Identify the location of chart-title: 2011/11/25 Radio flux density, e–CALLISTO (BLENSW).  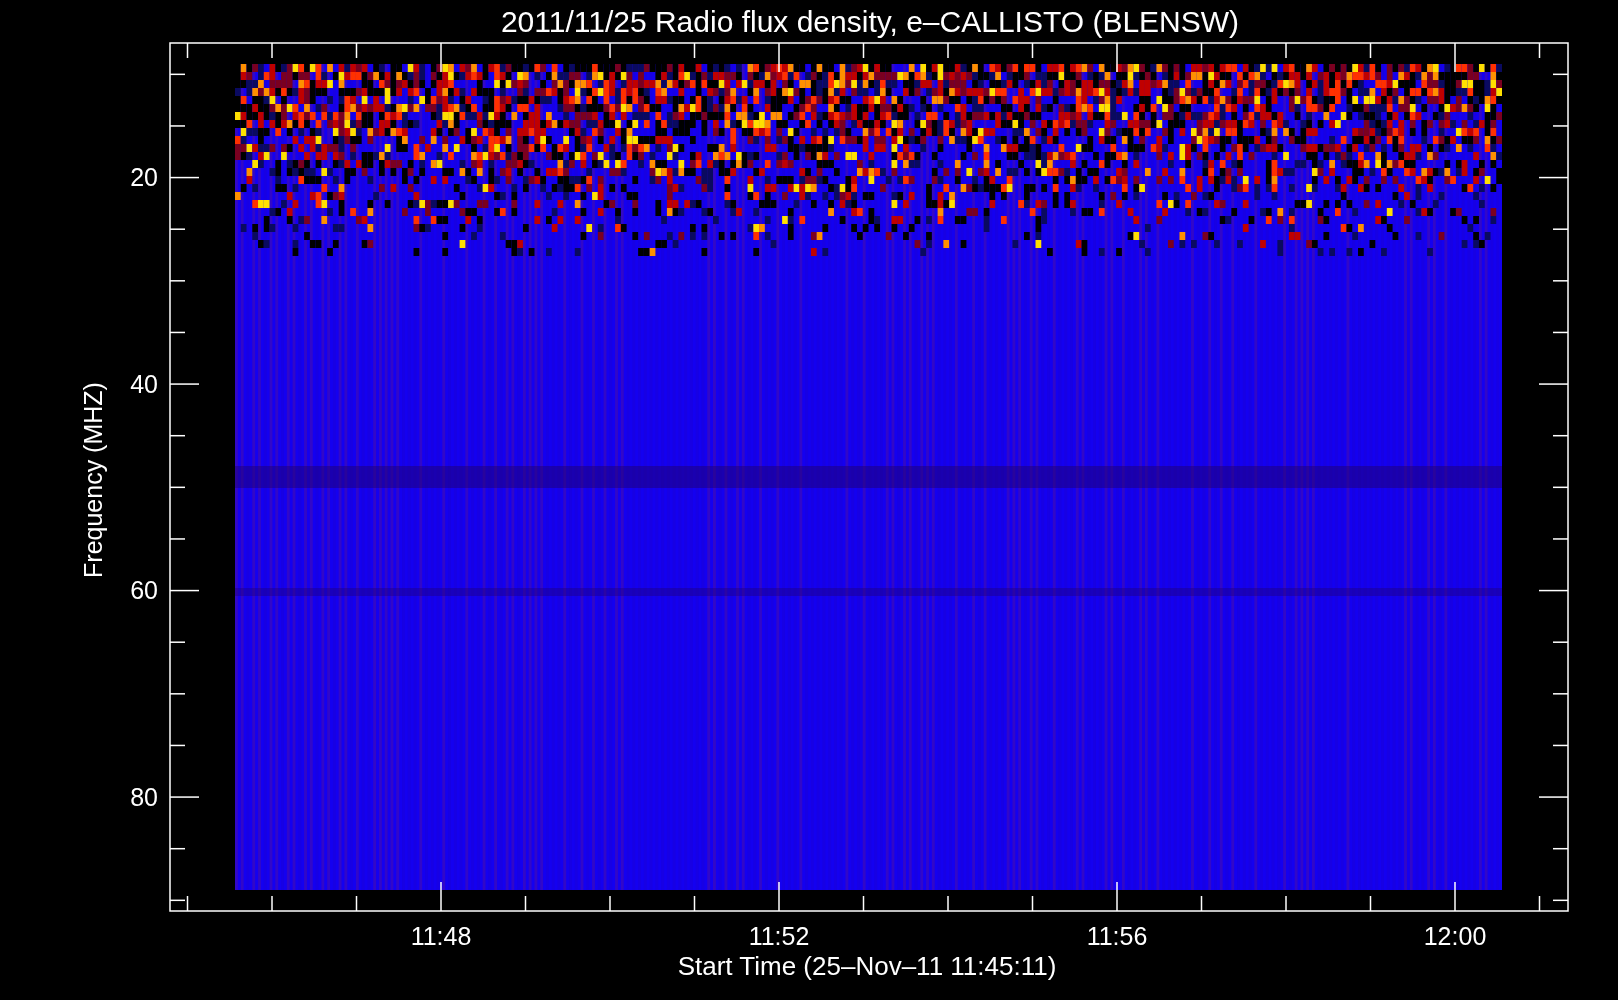
(870, 21).